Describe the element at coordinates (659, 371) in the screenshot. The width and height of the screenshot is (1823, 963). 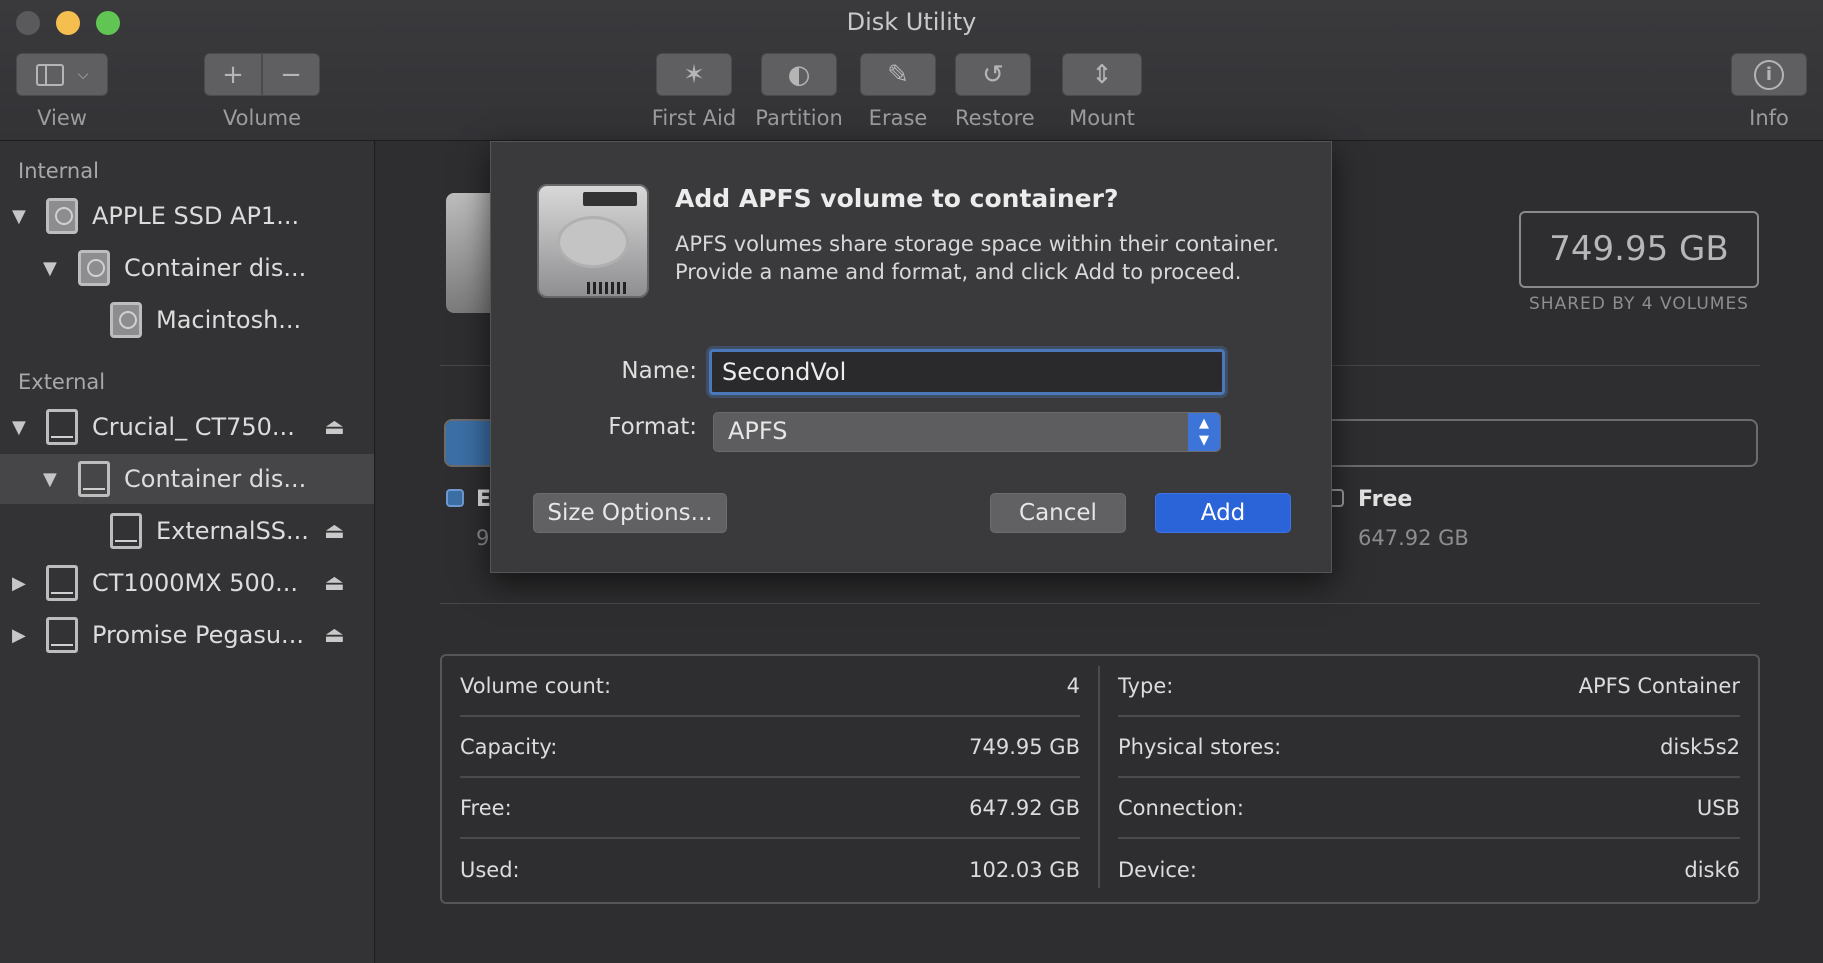
I see `name-label: Name:` at that location.